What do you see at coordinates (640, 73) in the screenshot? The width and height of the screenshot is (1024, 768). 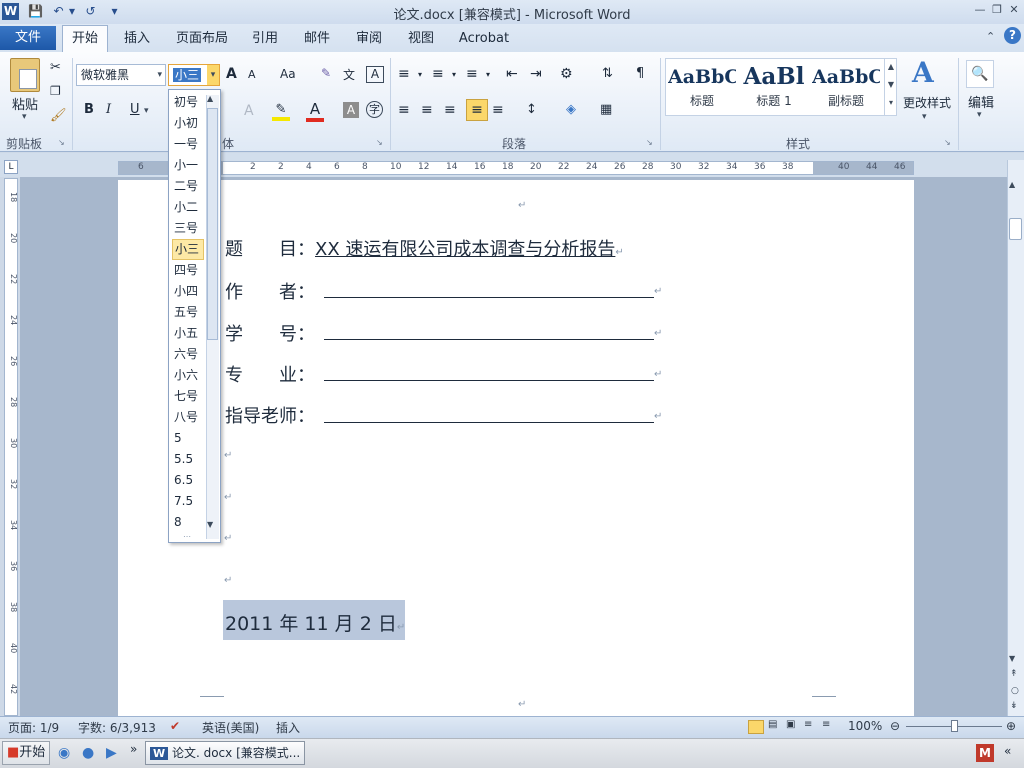 I see `show-marks-icon: ¶` at bounding box center [640, 73].